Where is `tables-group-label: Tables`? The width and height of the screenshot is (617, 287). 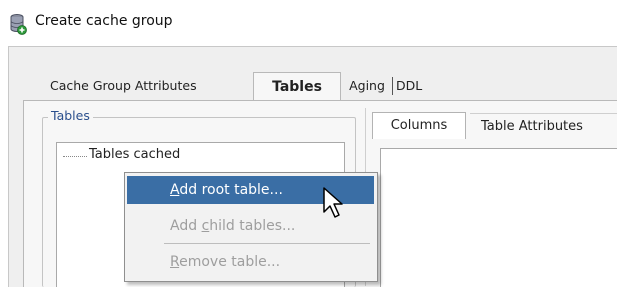
tables-group-label: Tables is located at coordinates (70, 115).